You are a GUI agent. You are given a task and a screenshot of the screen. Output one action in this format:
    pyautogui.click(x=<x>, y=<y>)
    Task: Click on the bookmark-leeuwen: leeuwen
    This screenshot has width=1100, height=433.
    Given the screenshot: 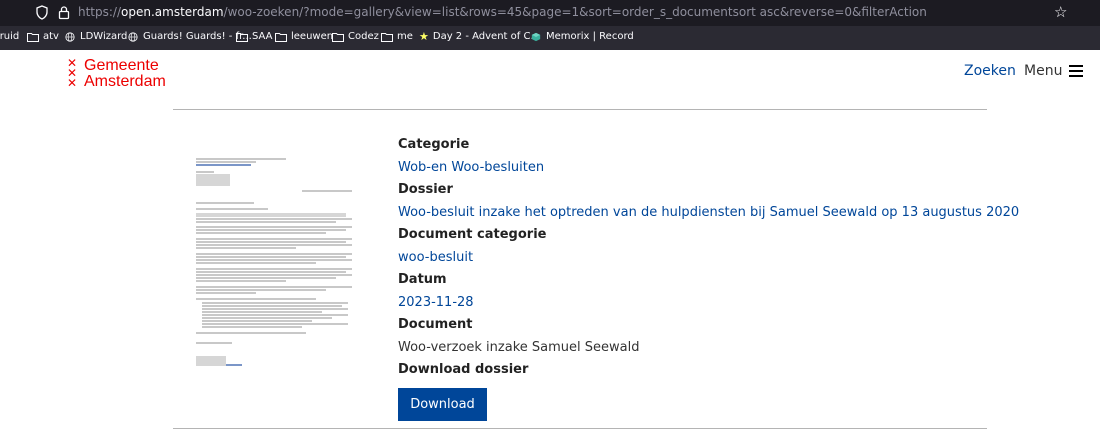 What is the action you would take?
    pyautogui.click(x=304, y=36)
    